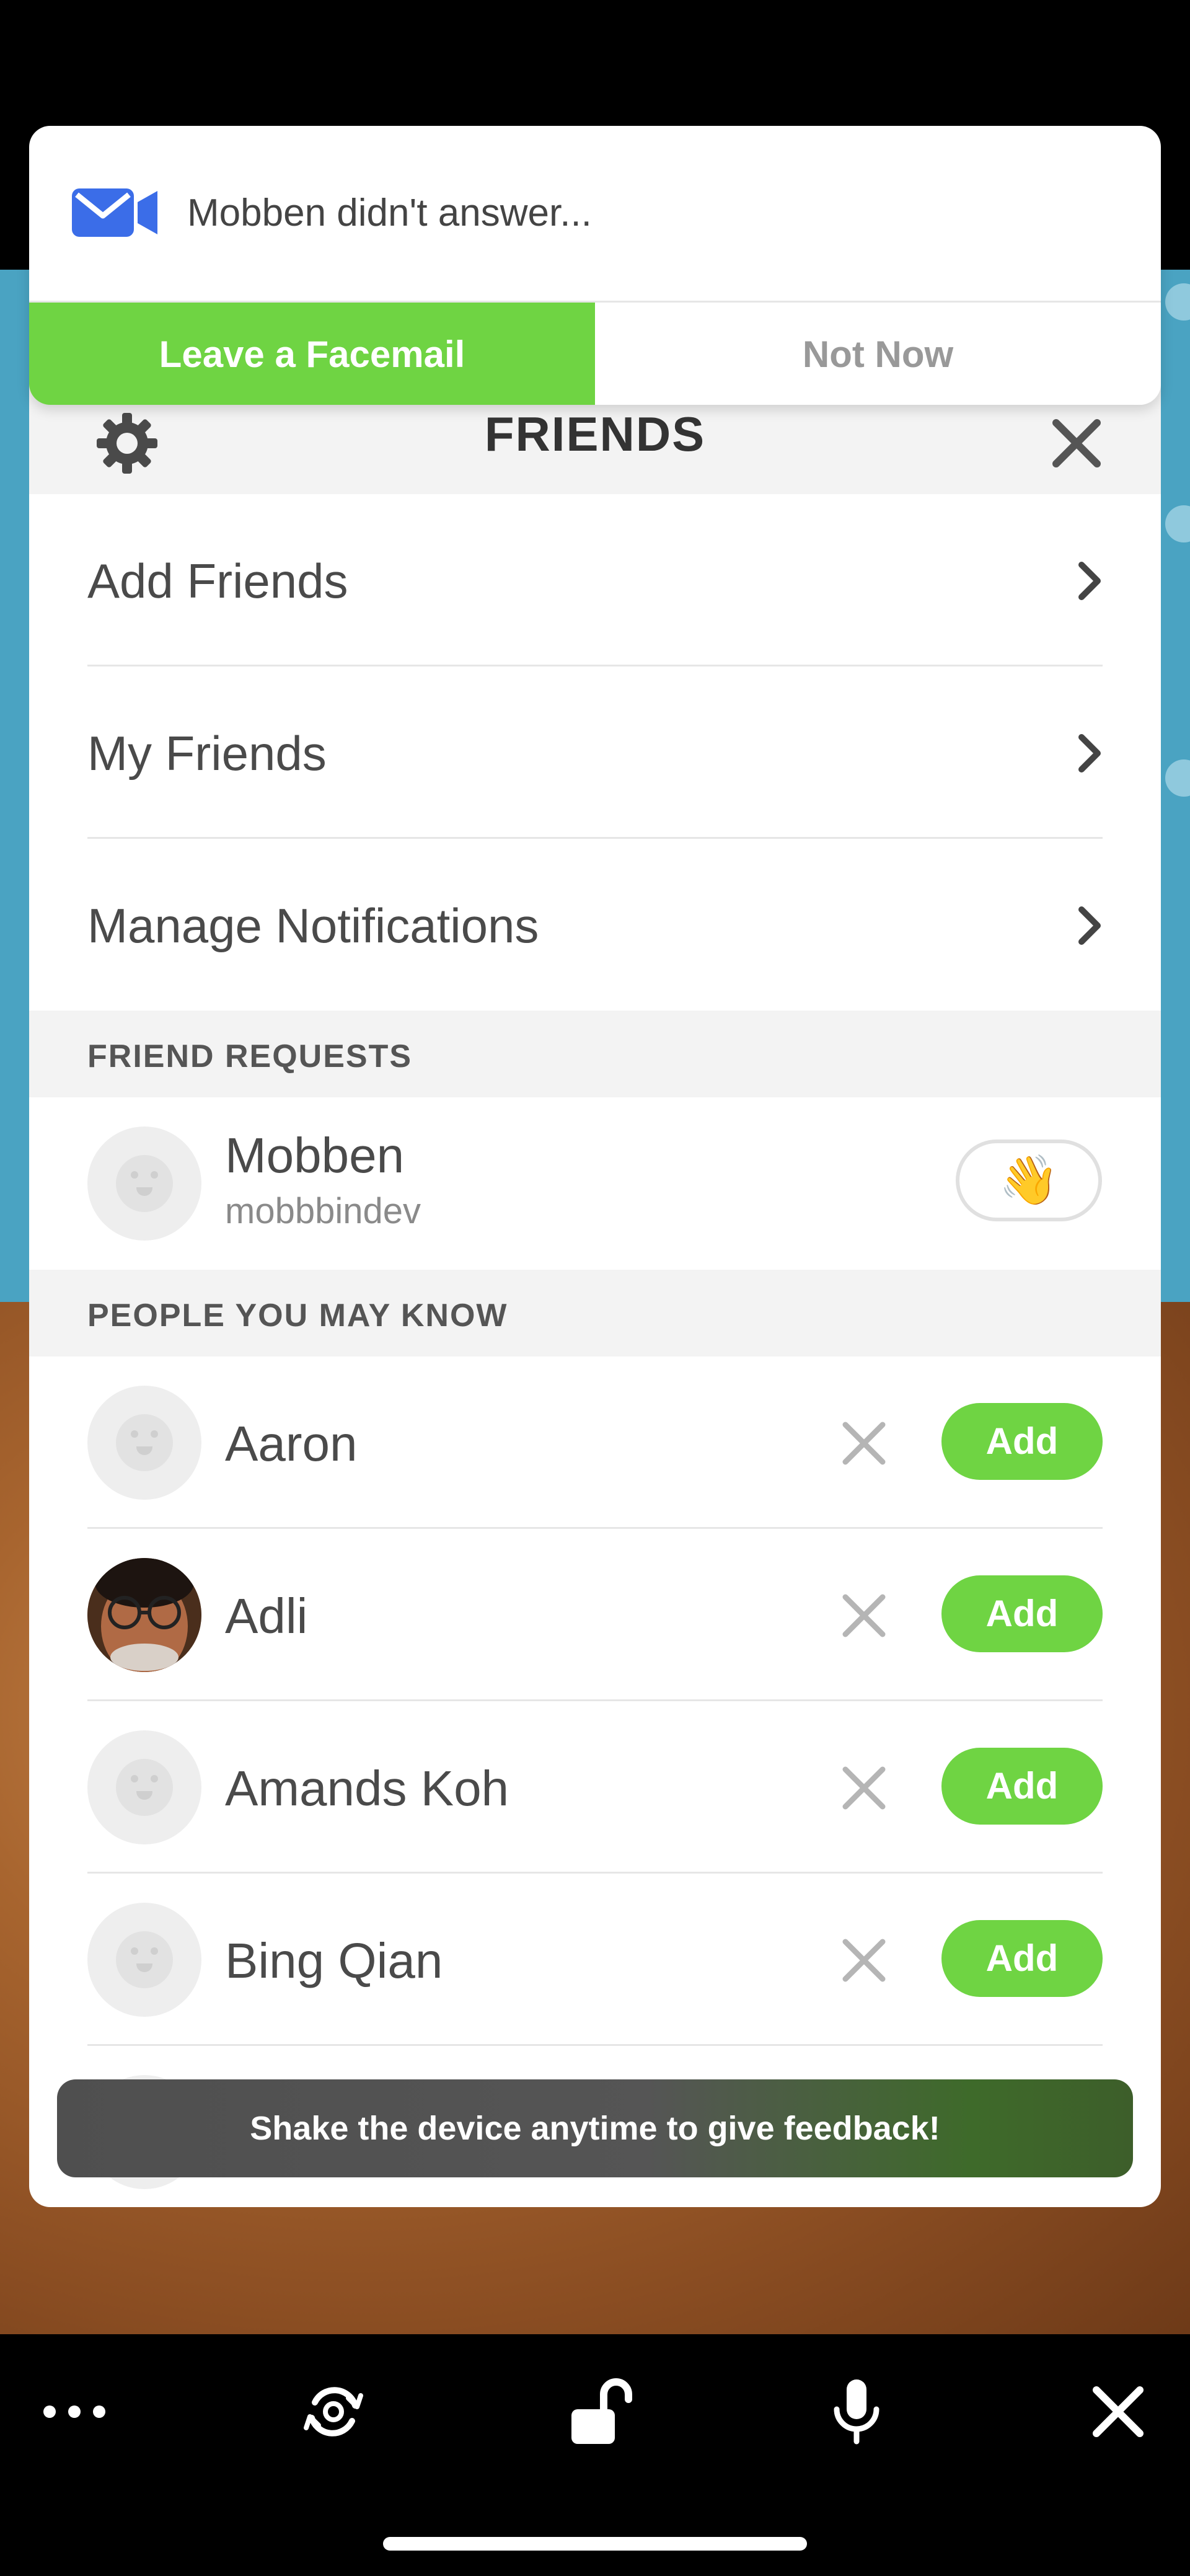 This screenshot has height=2576, width=1190. Describe the element at coordinates (595, 1054) in the screenshot. I see `section-header-friend-requests: FRIEND REQUESTS` at that location.